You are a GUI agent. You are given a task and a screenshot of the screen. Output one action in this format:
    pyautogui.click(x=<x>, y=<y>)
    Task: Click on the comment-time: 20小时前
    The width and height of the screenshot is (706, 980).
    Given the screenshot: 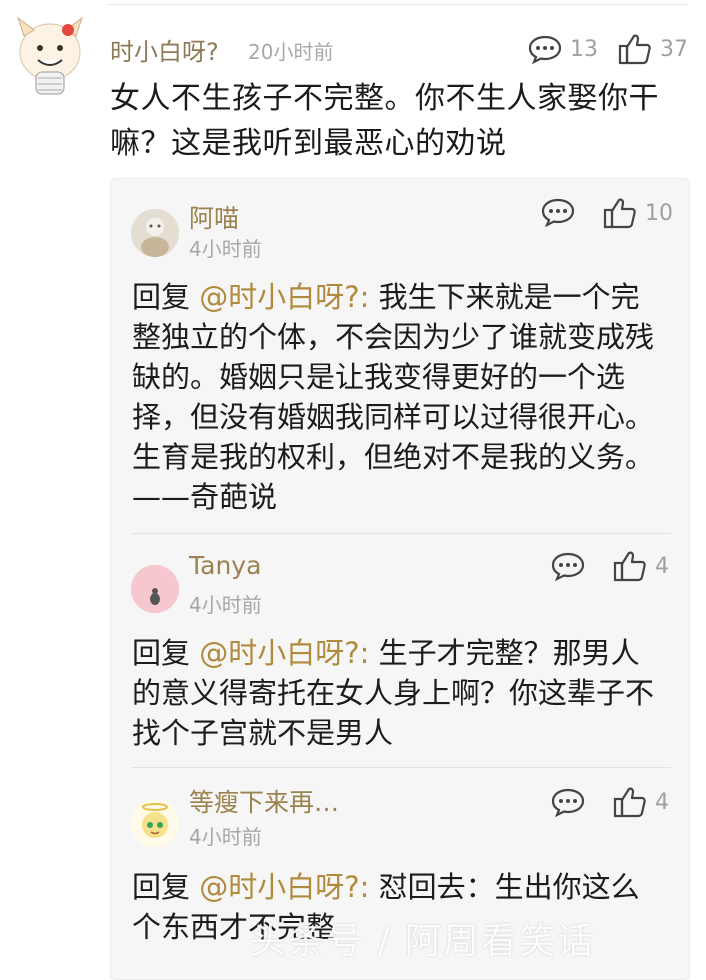 What is the action you would take?
    pyautogui.click(x=291, y=52)
    